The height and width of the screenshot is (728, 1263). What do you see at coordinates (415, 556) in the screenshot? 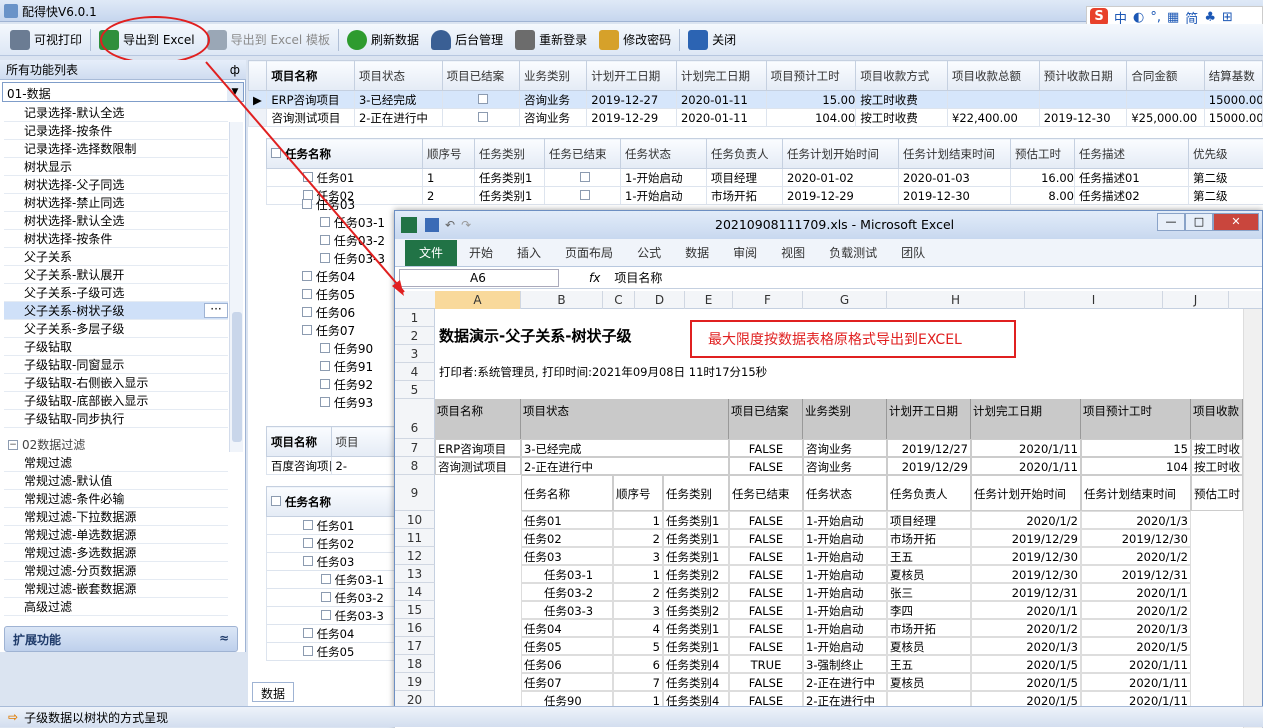
I see `row-header: 12` at bounding box center [415, 556].